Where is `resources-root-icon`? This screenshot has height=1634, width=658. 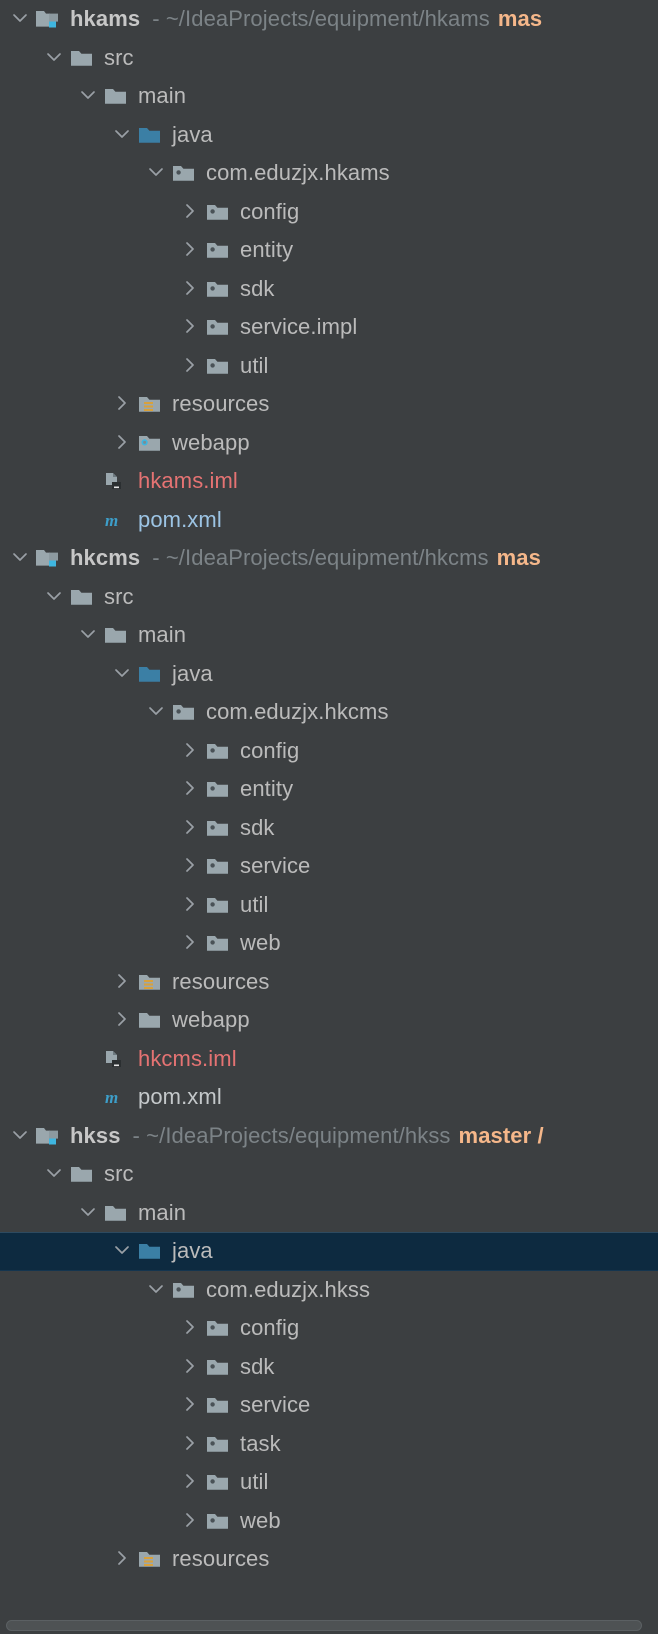
resources-root-icon is located at coordinates (151, 982).